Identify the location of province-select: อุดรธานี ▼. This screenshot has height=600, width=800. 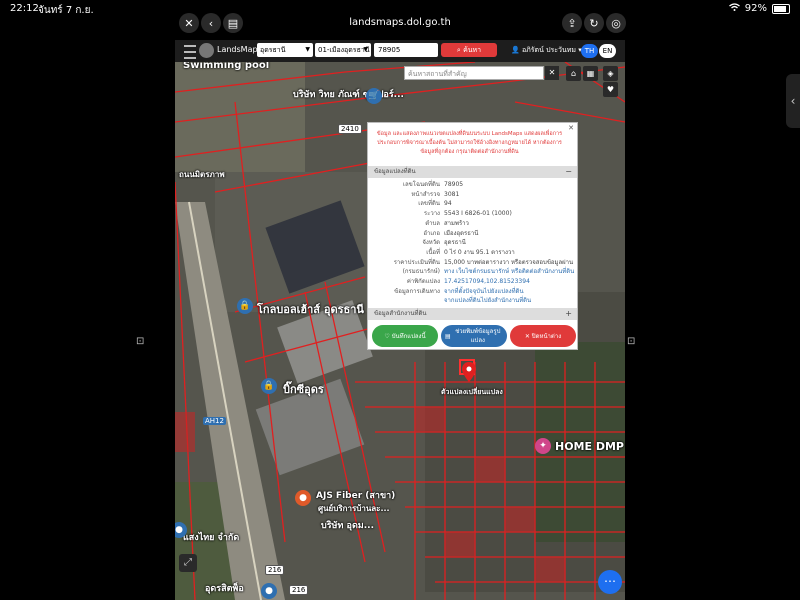
(285, 50).